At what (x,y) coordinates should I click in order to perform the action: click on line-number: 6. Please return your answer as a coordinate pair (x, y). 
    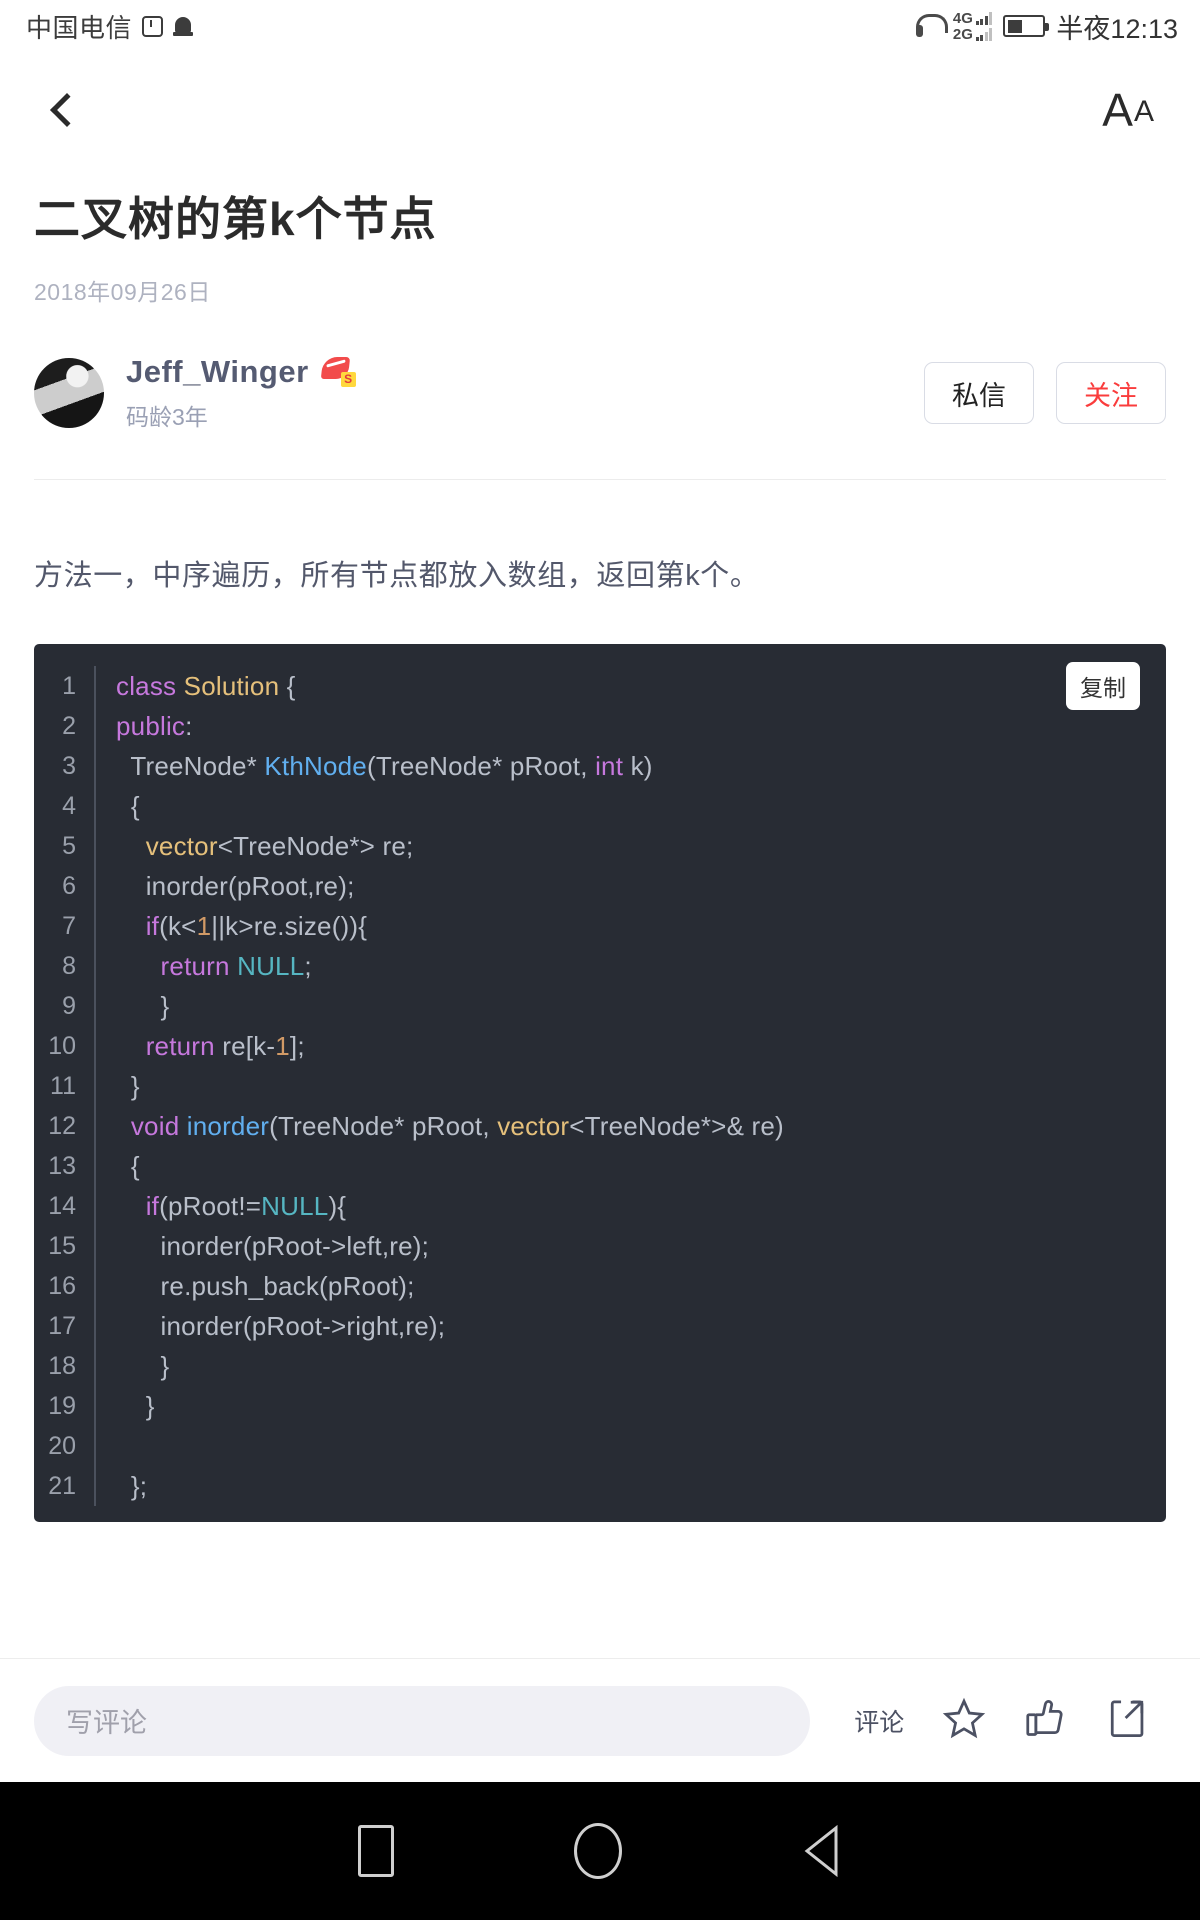
    Looking at the image, I should click on (69, 885).